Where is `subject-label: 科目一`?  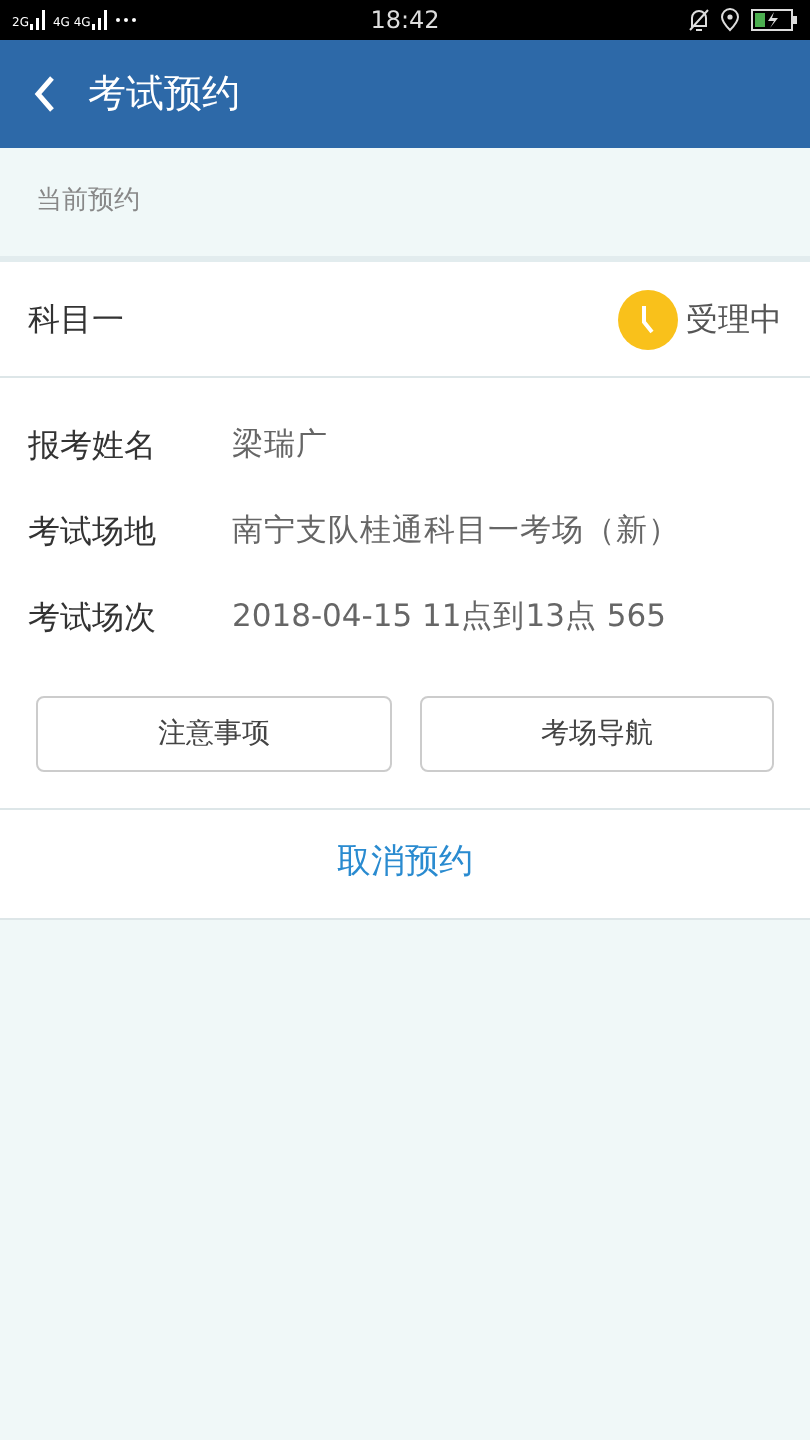 subject-label: 科目一 is located at coordinates (76, 319).